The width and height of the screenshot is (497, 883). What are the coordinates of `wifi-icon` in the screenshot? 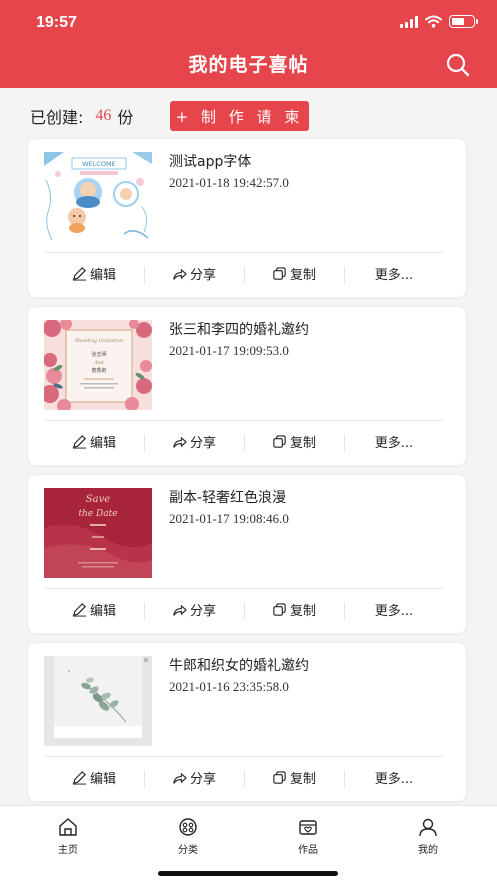 It's located at (433, 21).